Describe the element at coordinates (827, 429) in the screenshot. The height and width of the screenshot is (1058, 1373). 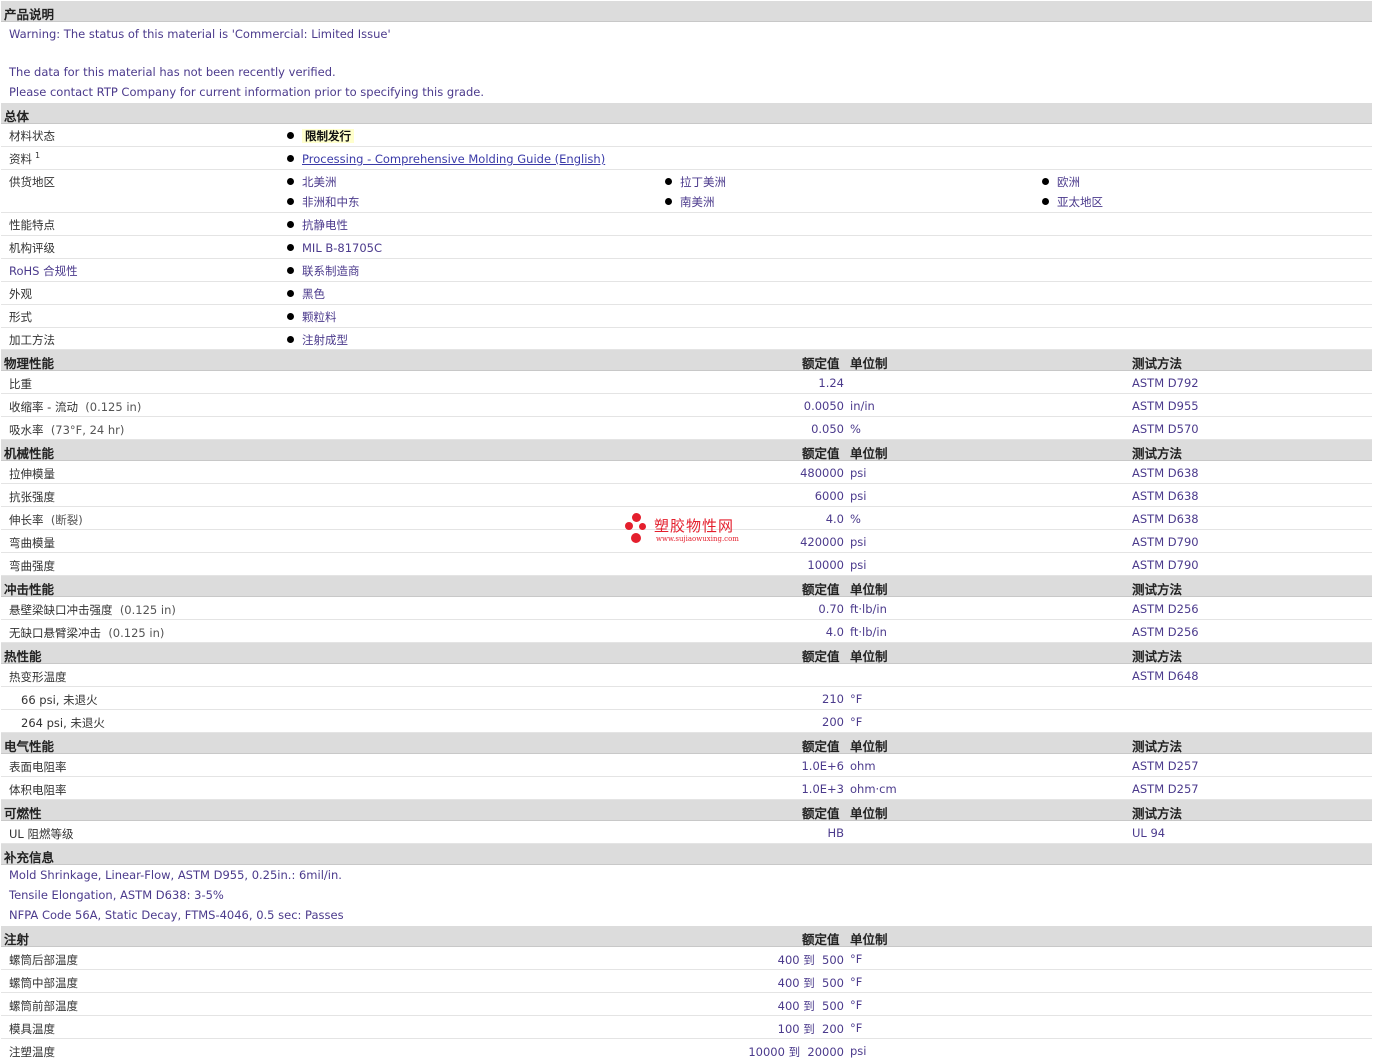
I see `property-value: 0.050` at that location.